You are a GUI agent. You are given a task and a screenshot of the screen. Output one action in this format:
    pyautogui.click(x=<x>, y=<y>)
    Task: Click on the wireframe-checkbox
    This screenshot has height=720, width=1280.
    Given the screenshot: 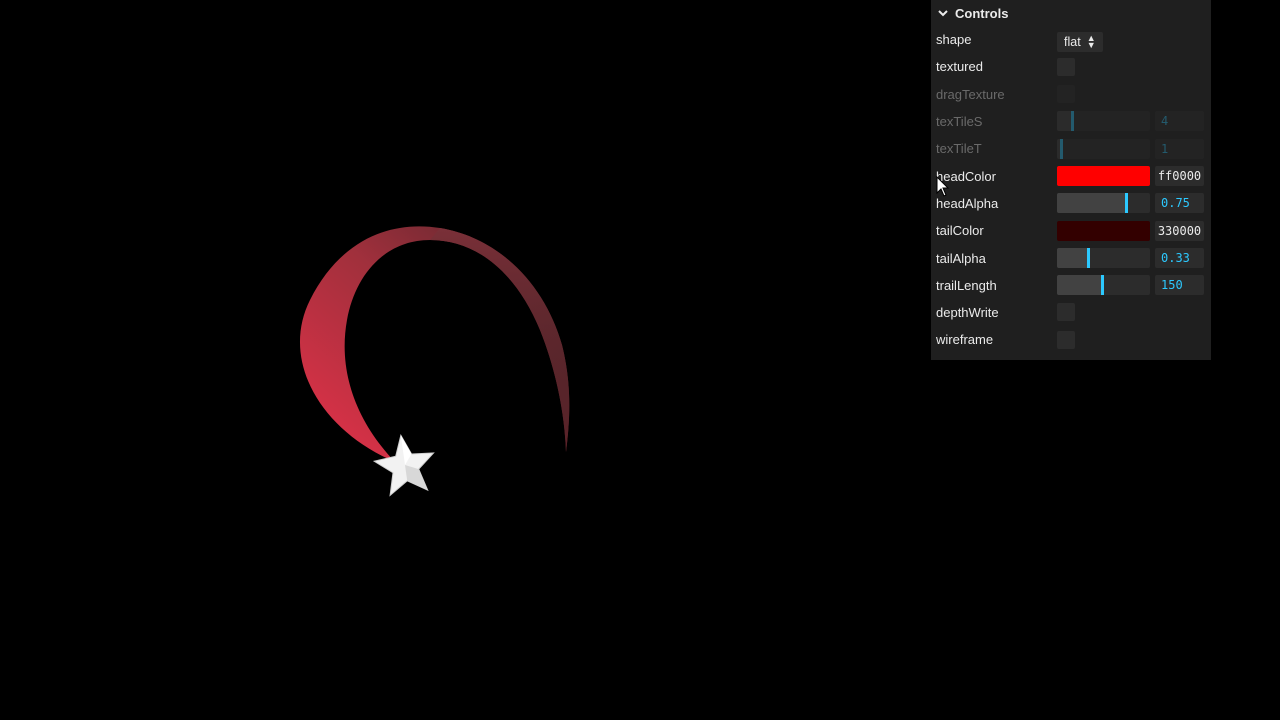 What is the action you would take?
    pyautogui.click(x=1066, y=339)
    